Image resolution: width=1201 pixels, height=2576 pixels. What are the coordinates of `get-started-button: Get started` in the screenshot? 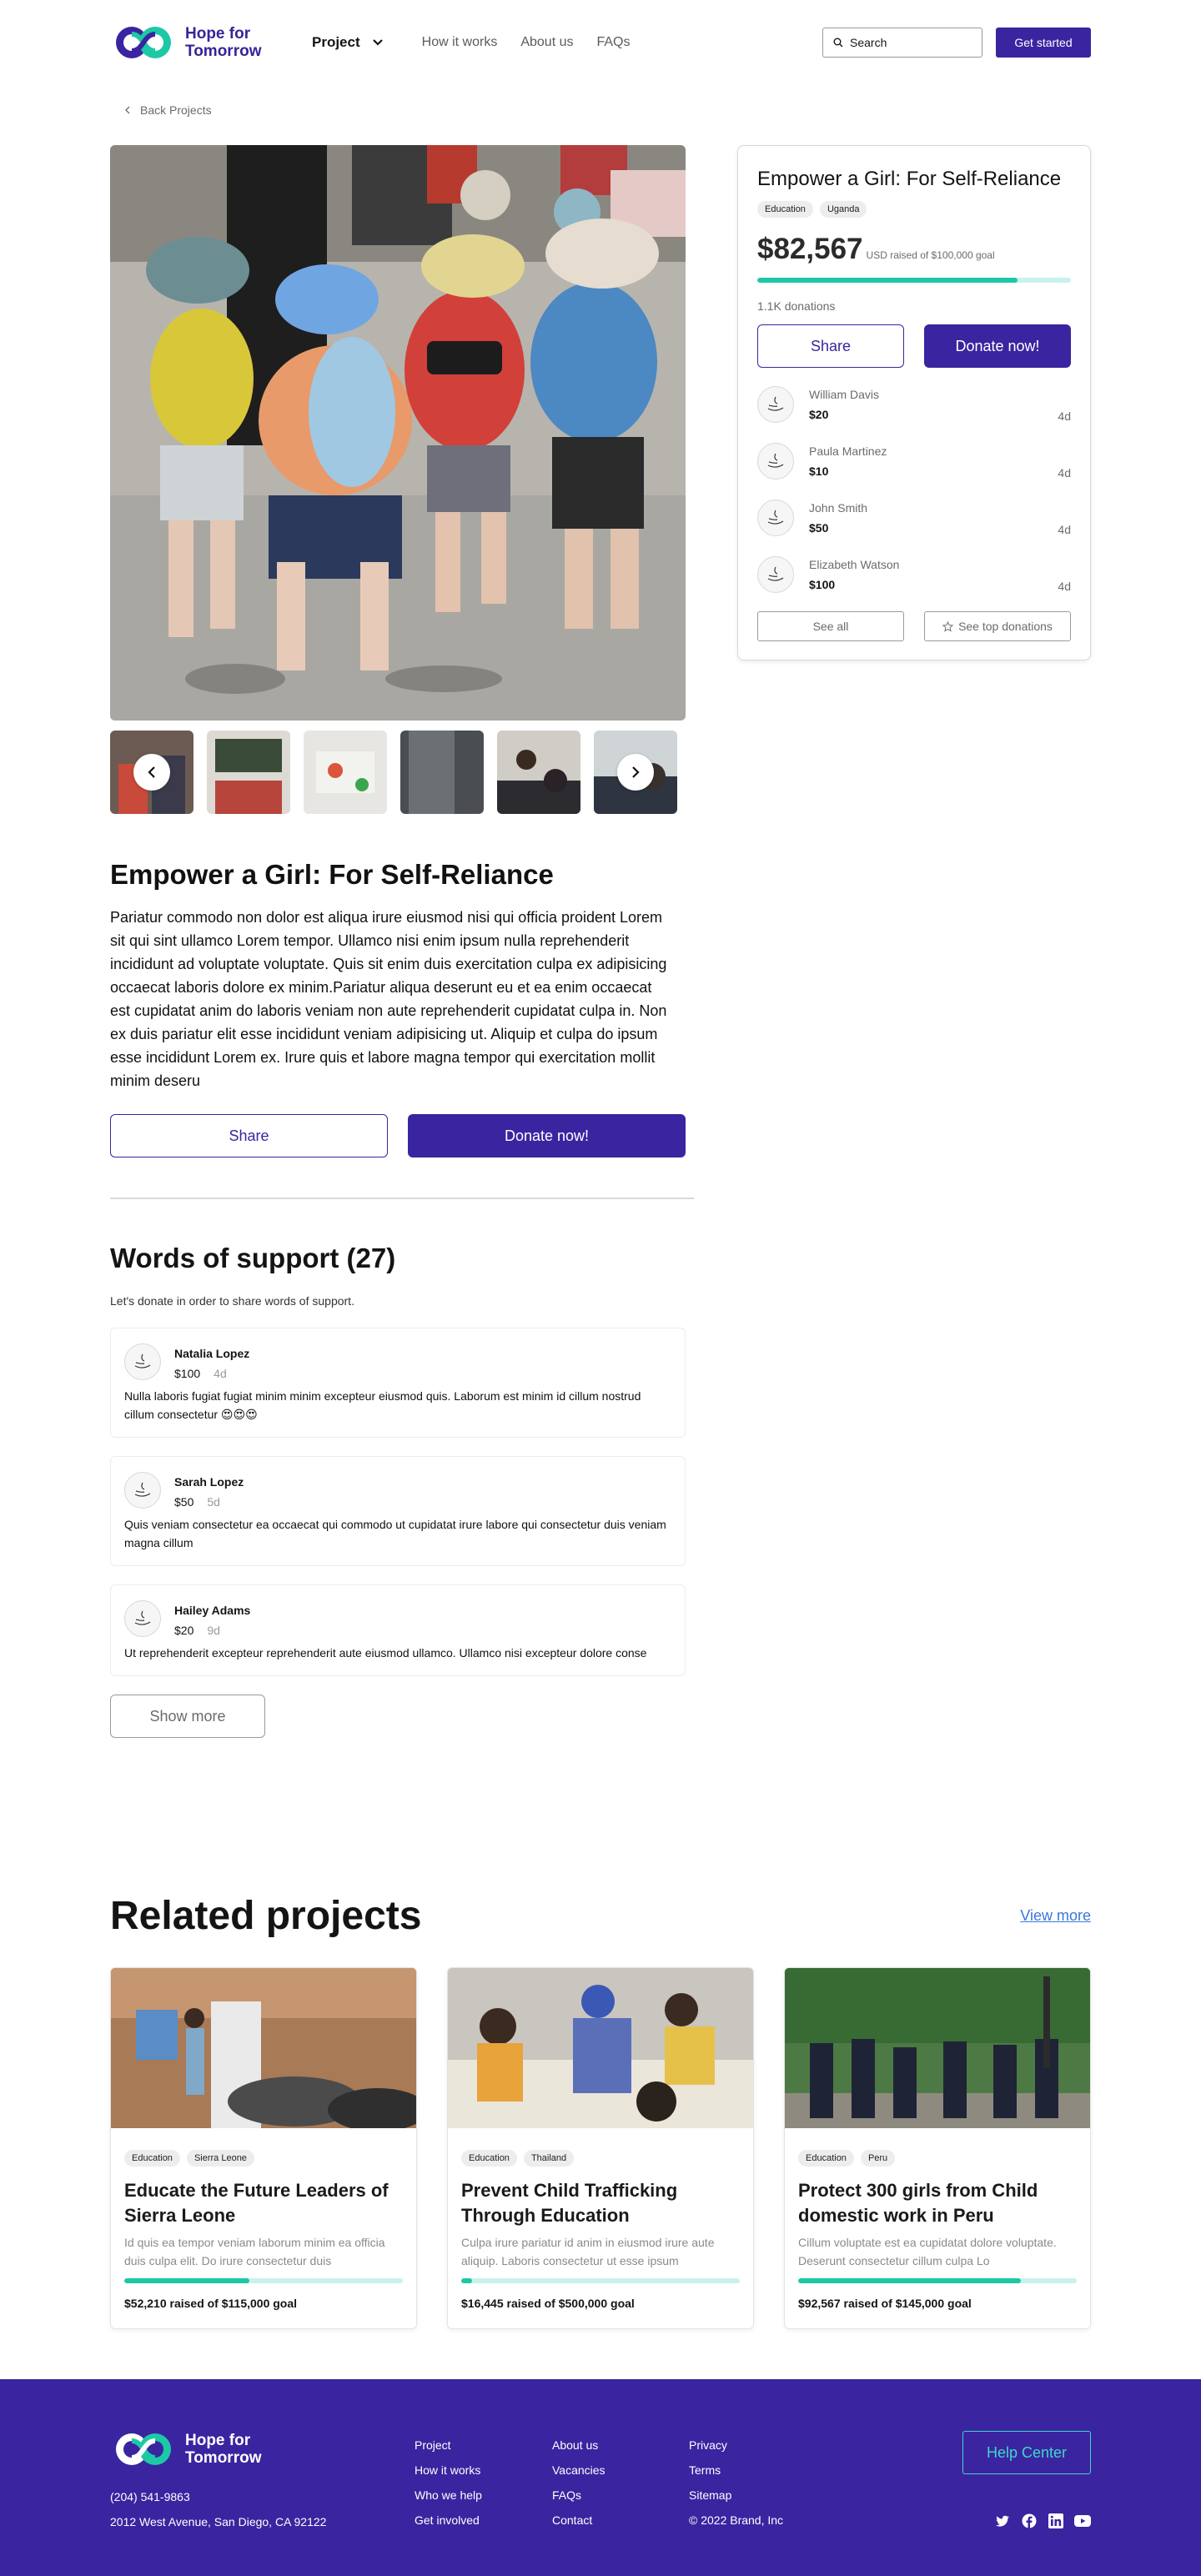 It's located at (1044, 43).